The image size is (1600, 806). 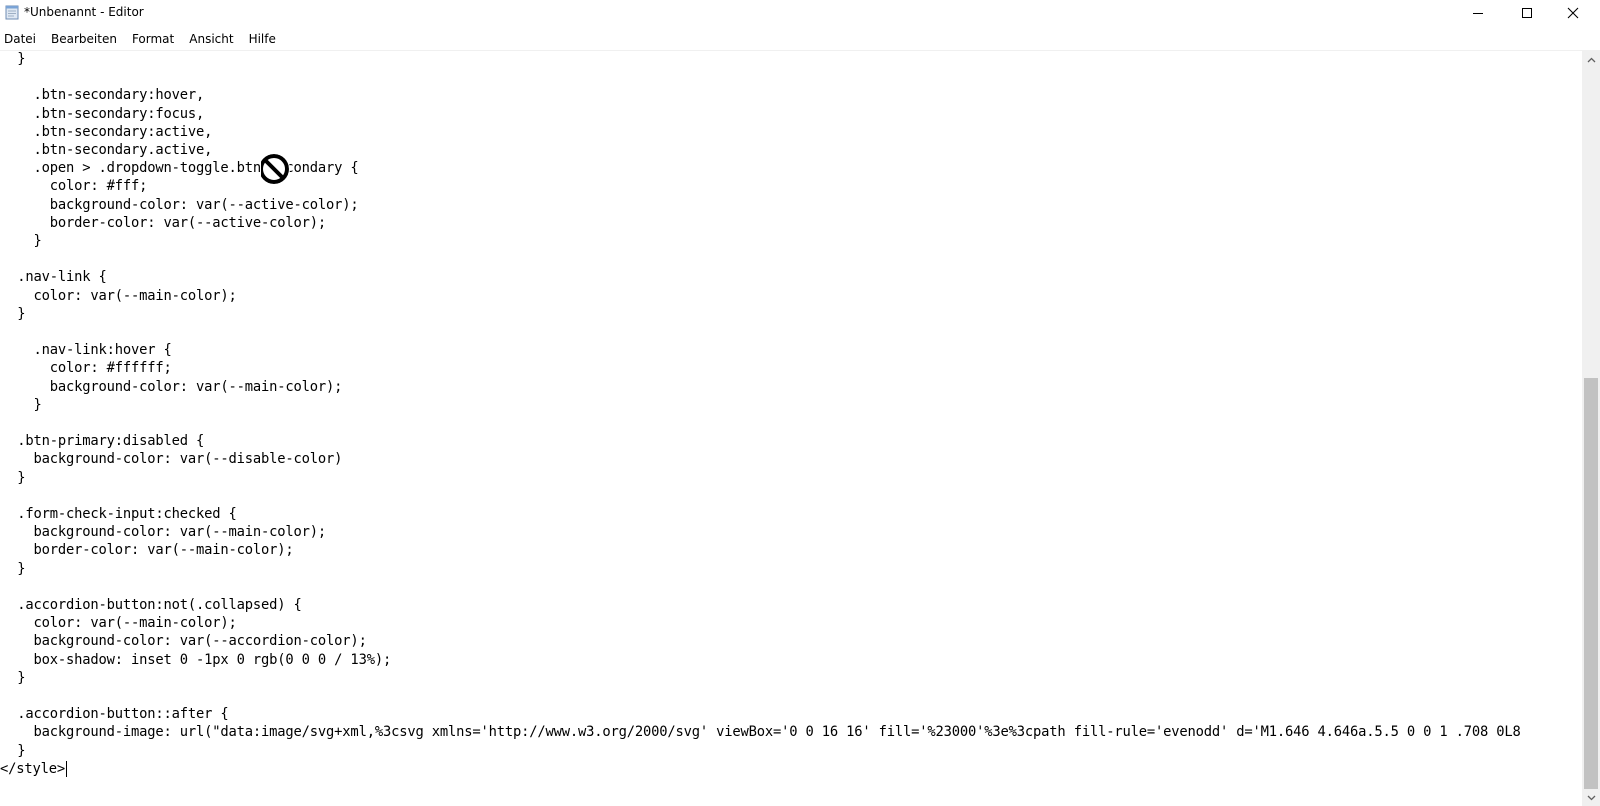 I want to click on code-line: border-color: var(--main-color);, so click(x=147, y=550).